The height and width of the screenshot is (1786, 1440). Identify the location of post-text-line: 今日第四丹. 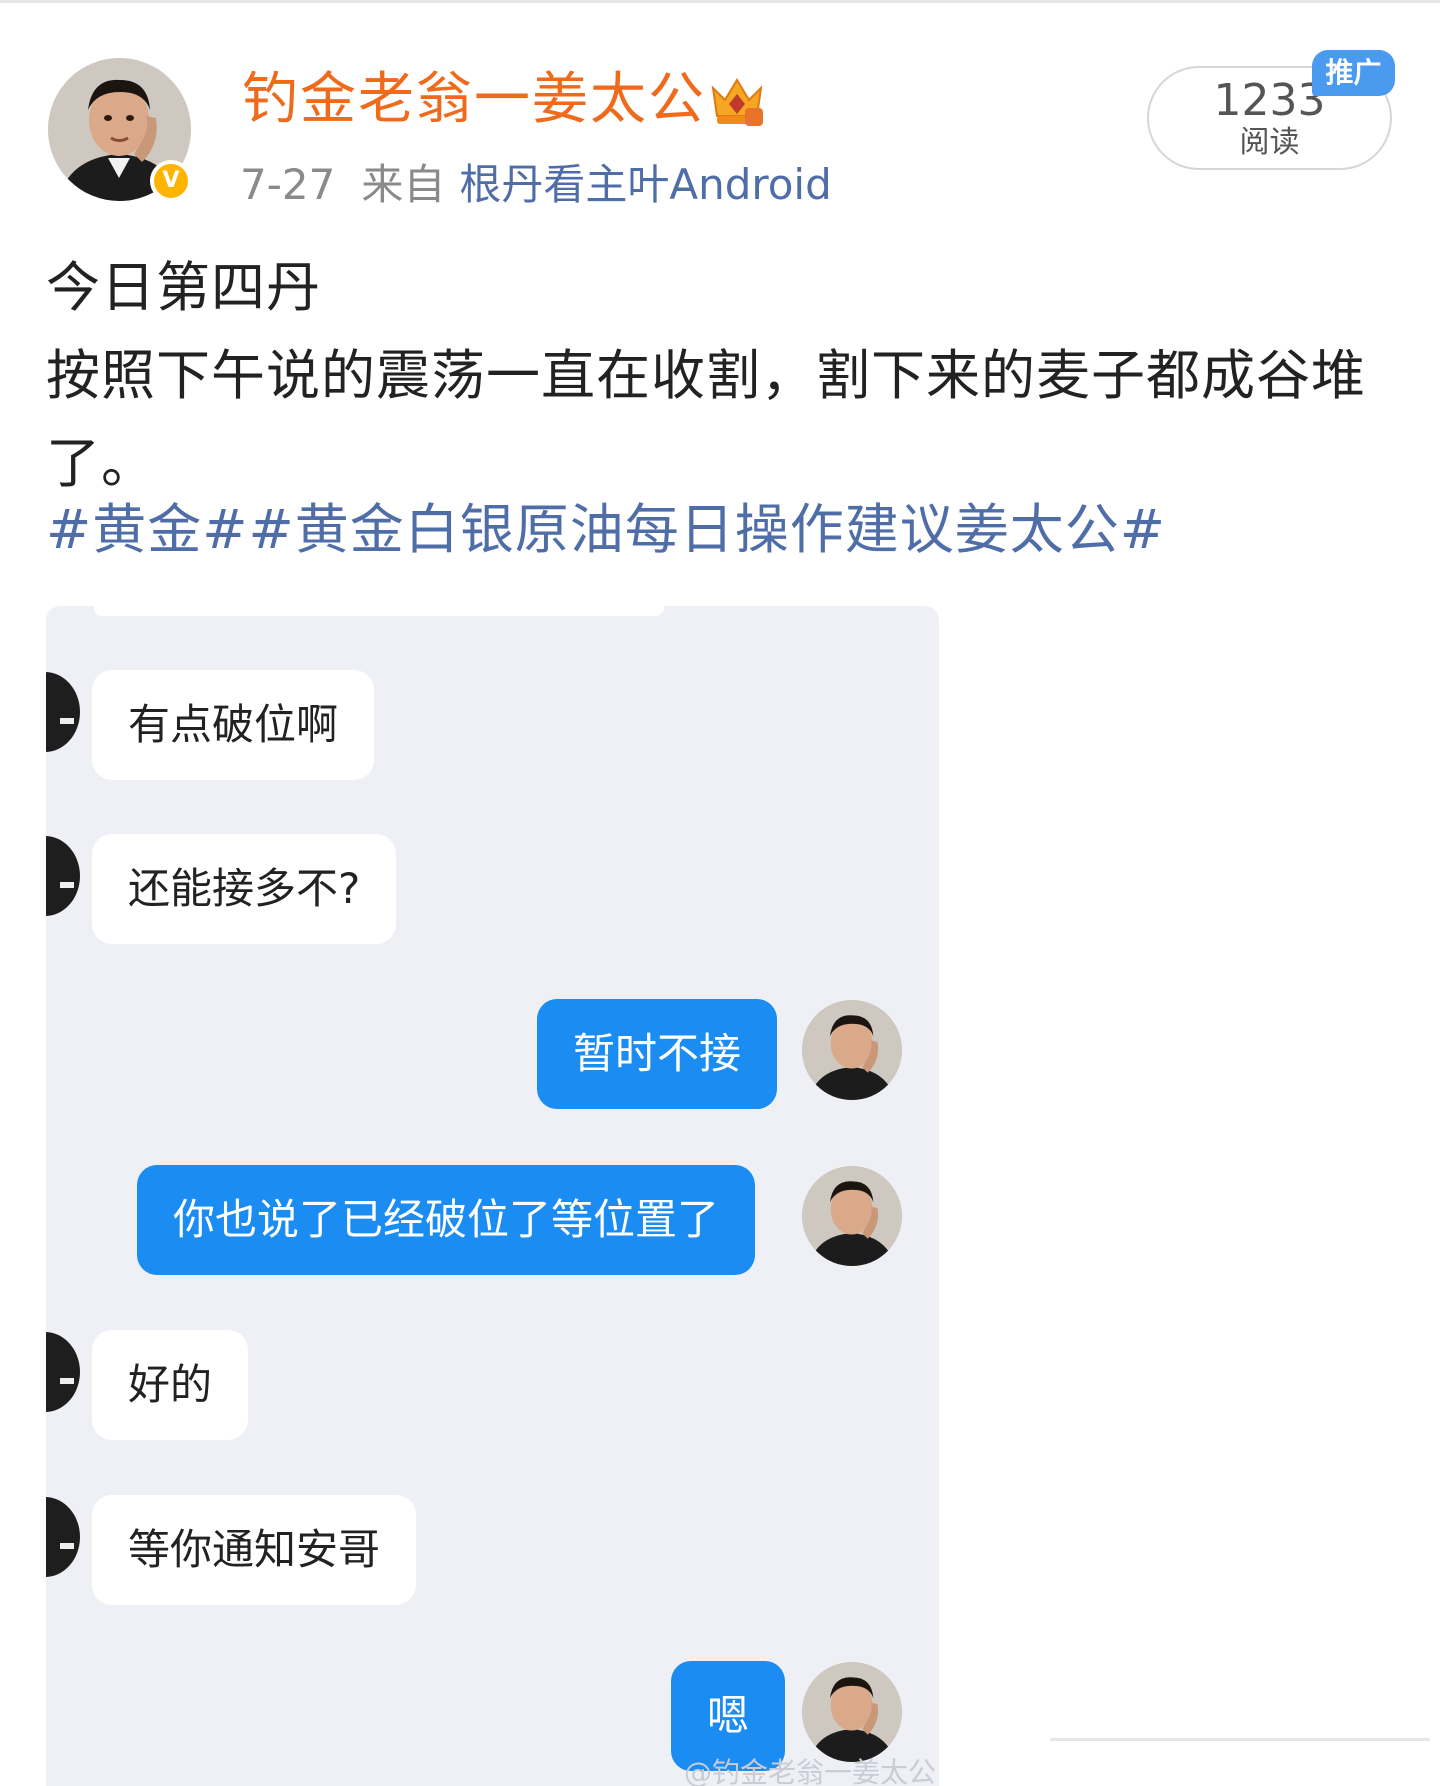
(183, 287).